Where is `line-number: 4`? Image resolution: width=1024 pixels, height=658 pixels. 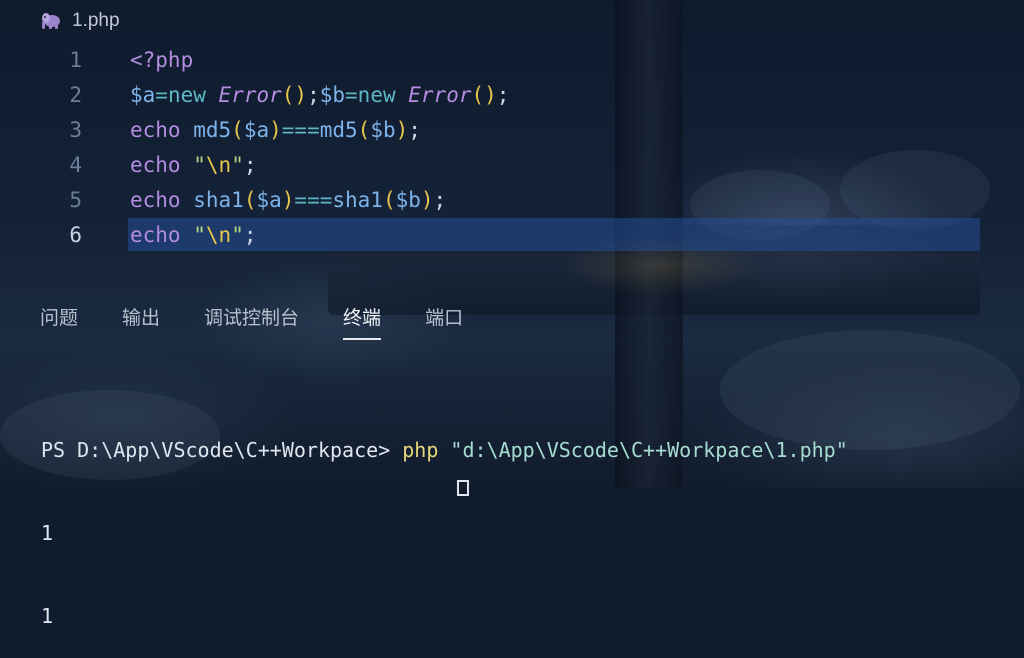 line-number: 4 is located at coordinates (75, 164).